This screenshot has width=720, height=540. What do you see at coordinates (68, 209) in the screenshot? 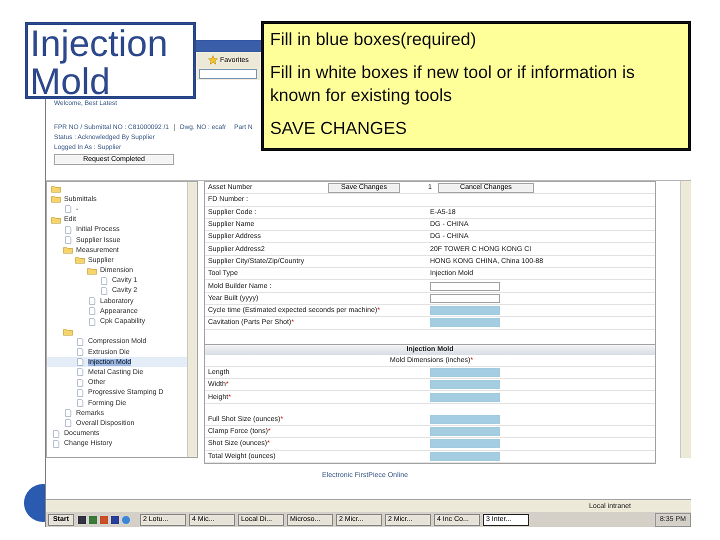
I see `document-icon` at bounding box center [68, 209].